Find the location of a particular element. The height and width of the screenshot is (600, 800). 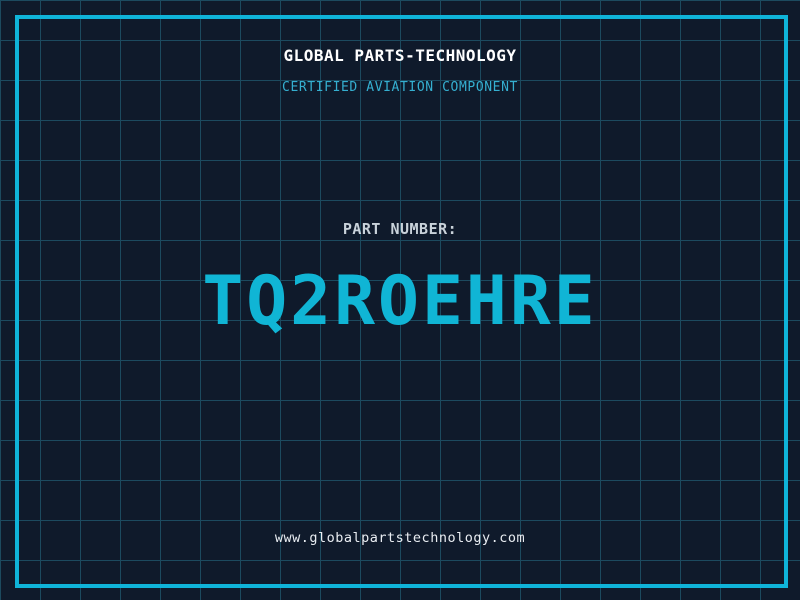

part-number-value: TQ2ROEHRE is located at coordinates (400, 301).